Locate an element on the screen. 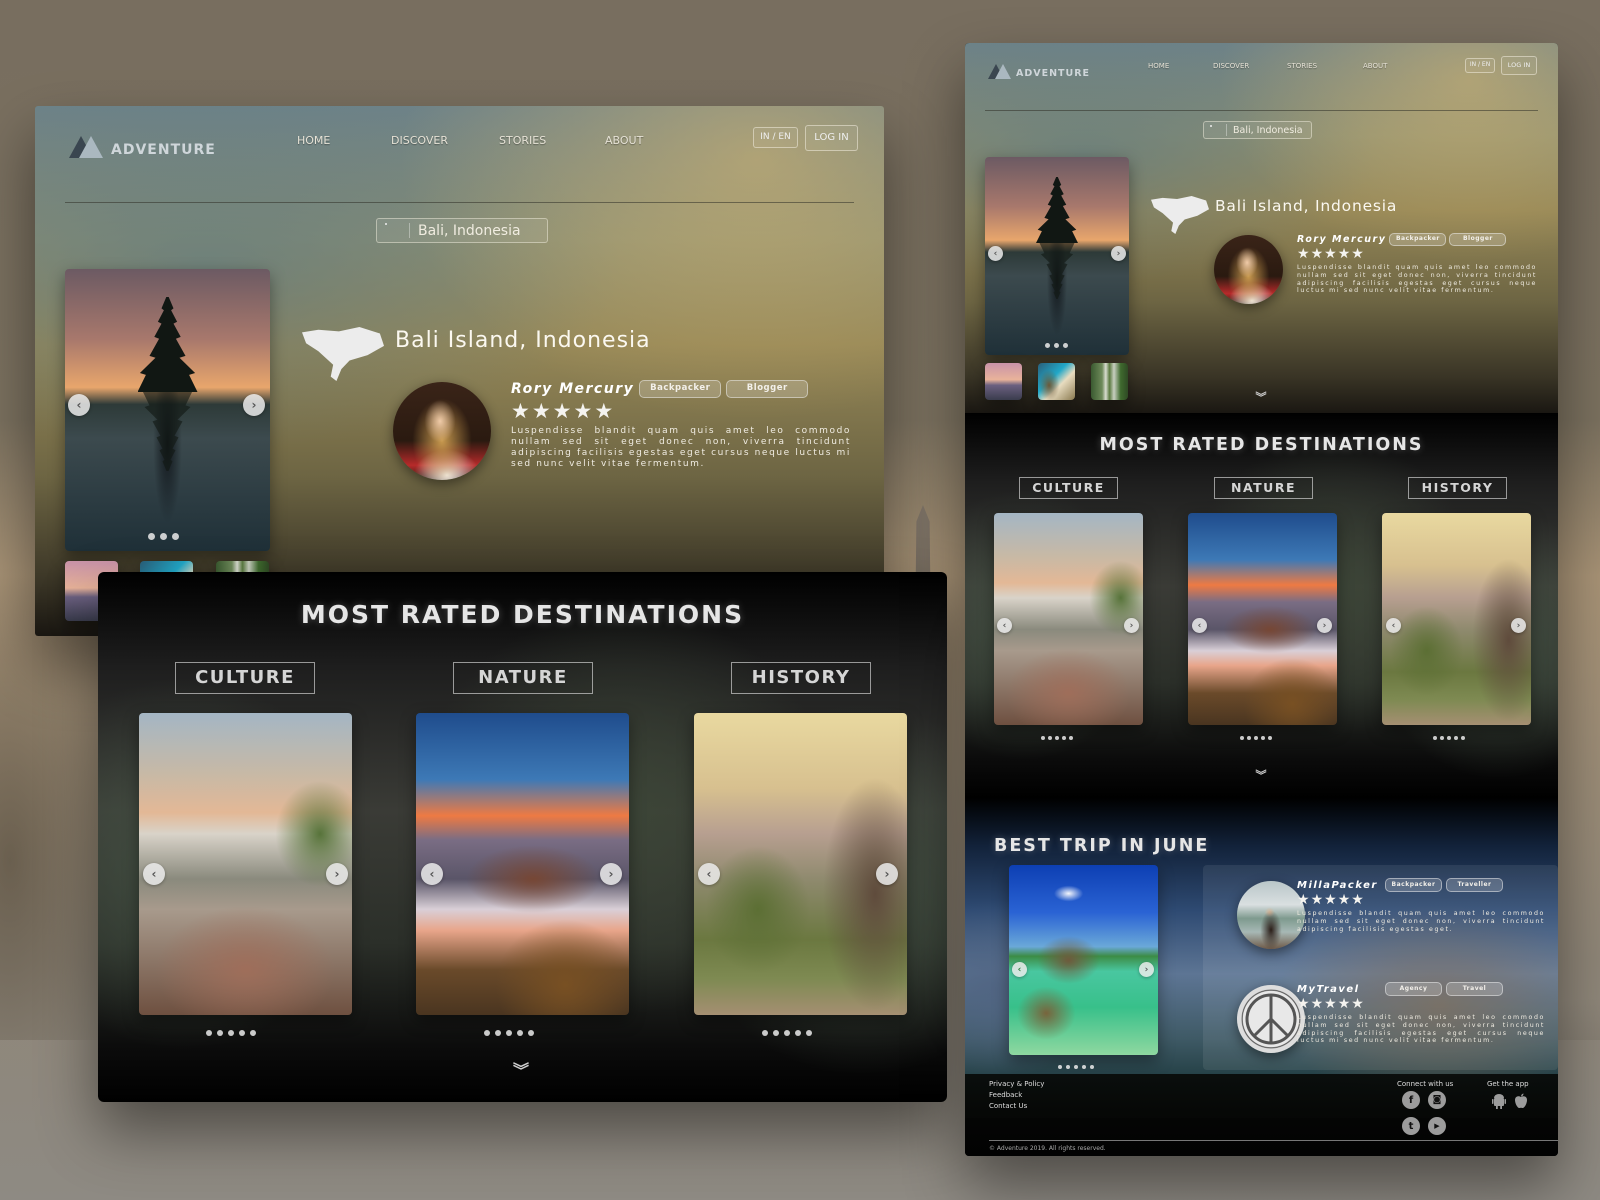 The height and width of the screenshot is (1200, 1600). youtube-icon: ▶ is located at coordinates (1437, 1126).